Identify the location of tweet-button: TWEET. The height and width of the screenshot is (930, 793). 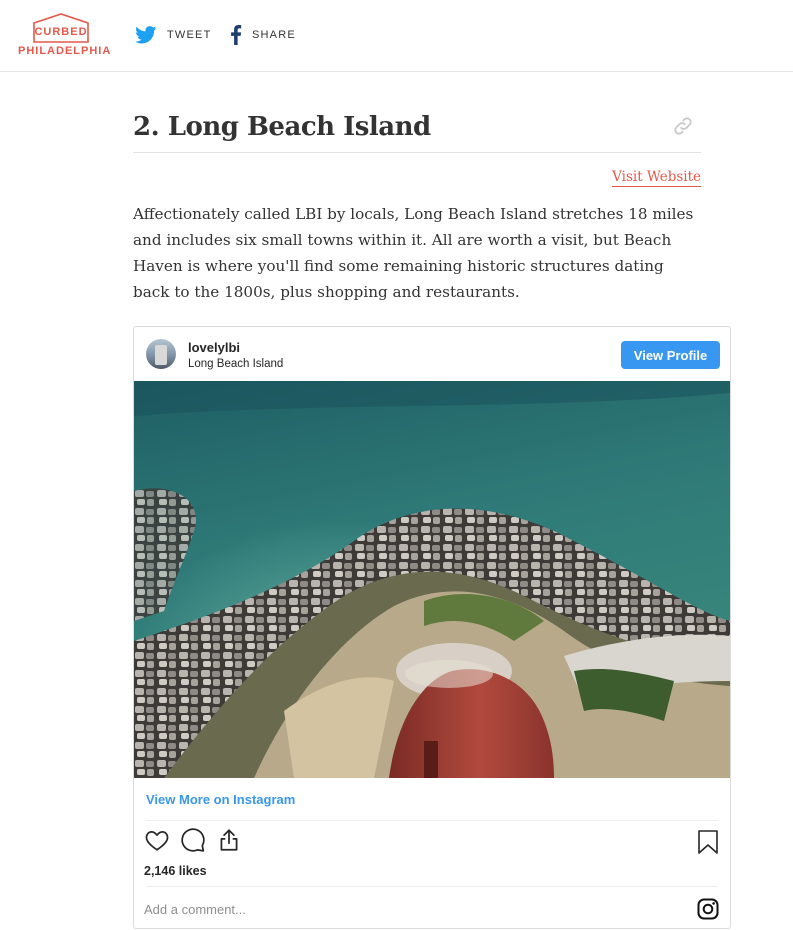
(173, 35).